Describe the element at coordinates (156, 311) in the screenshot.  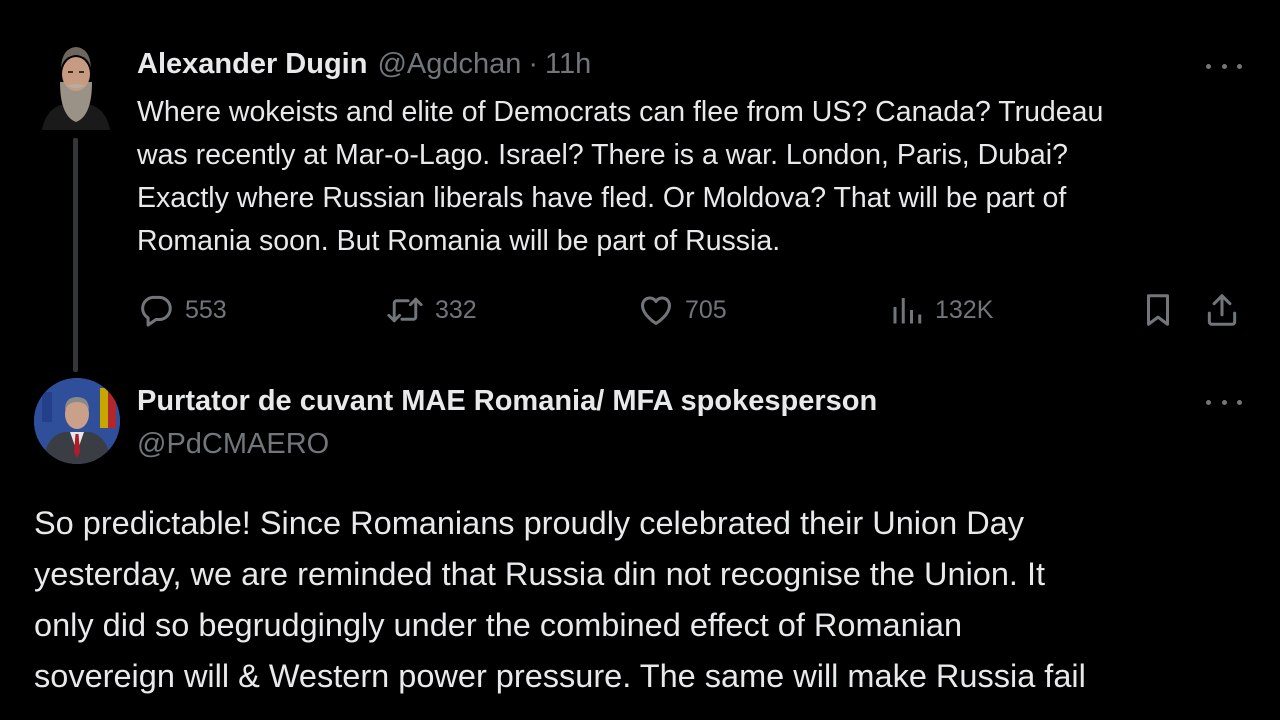
I see `reply-bubble-icon` at that location.